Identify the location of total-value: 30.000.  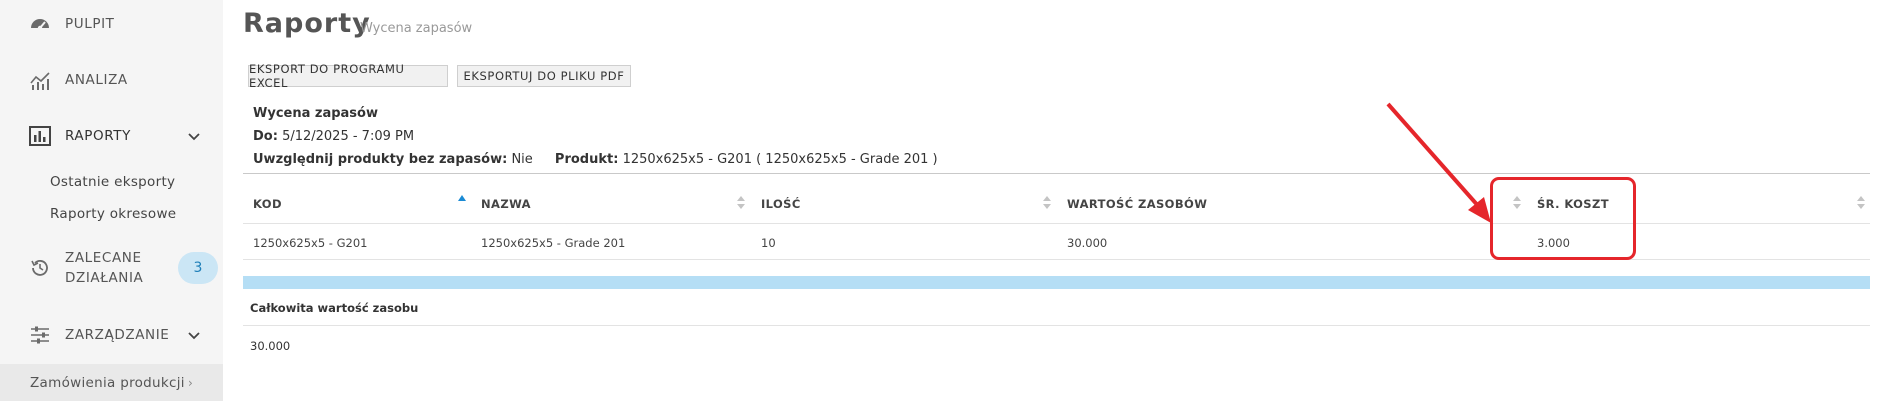
(270, 346).